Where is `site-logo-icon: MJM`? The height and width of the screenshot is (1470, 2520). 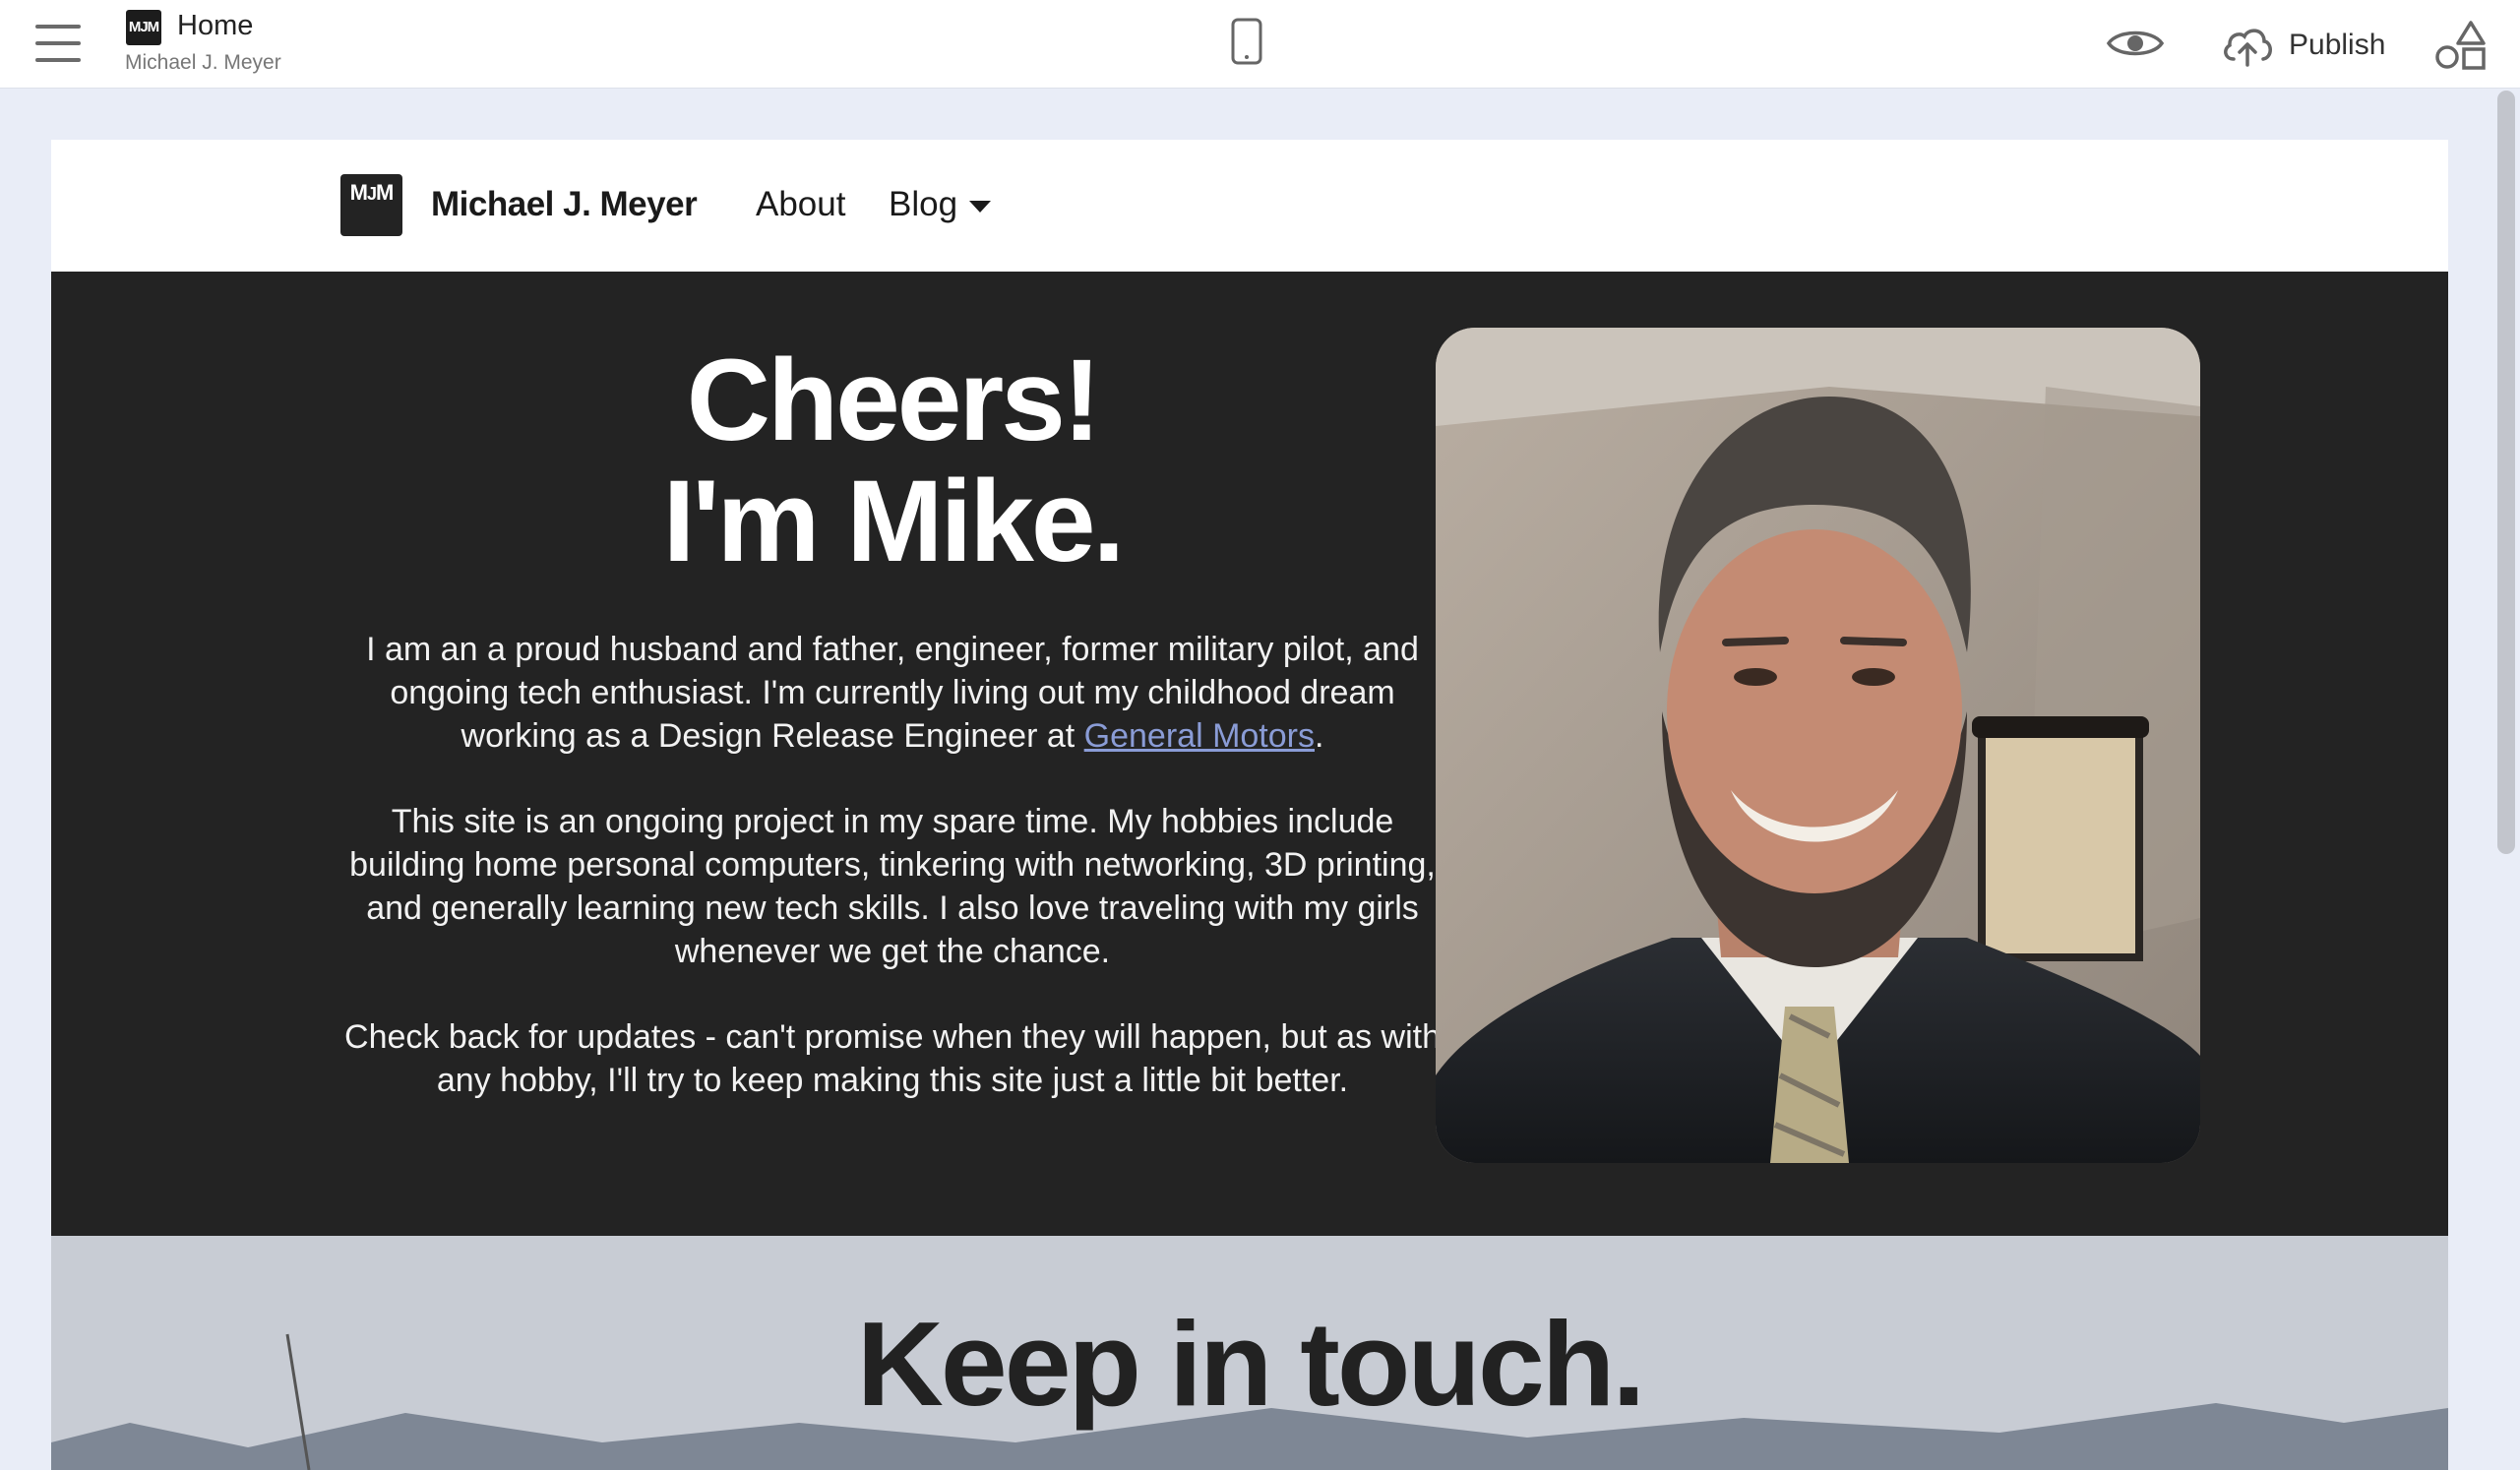 site-logo-icon: MJM is located at coordinates (143, 27).